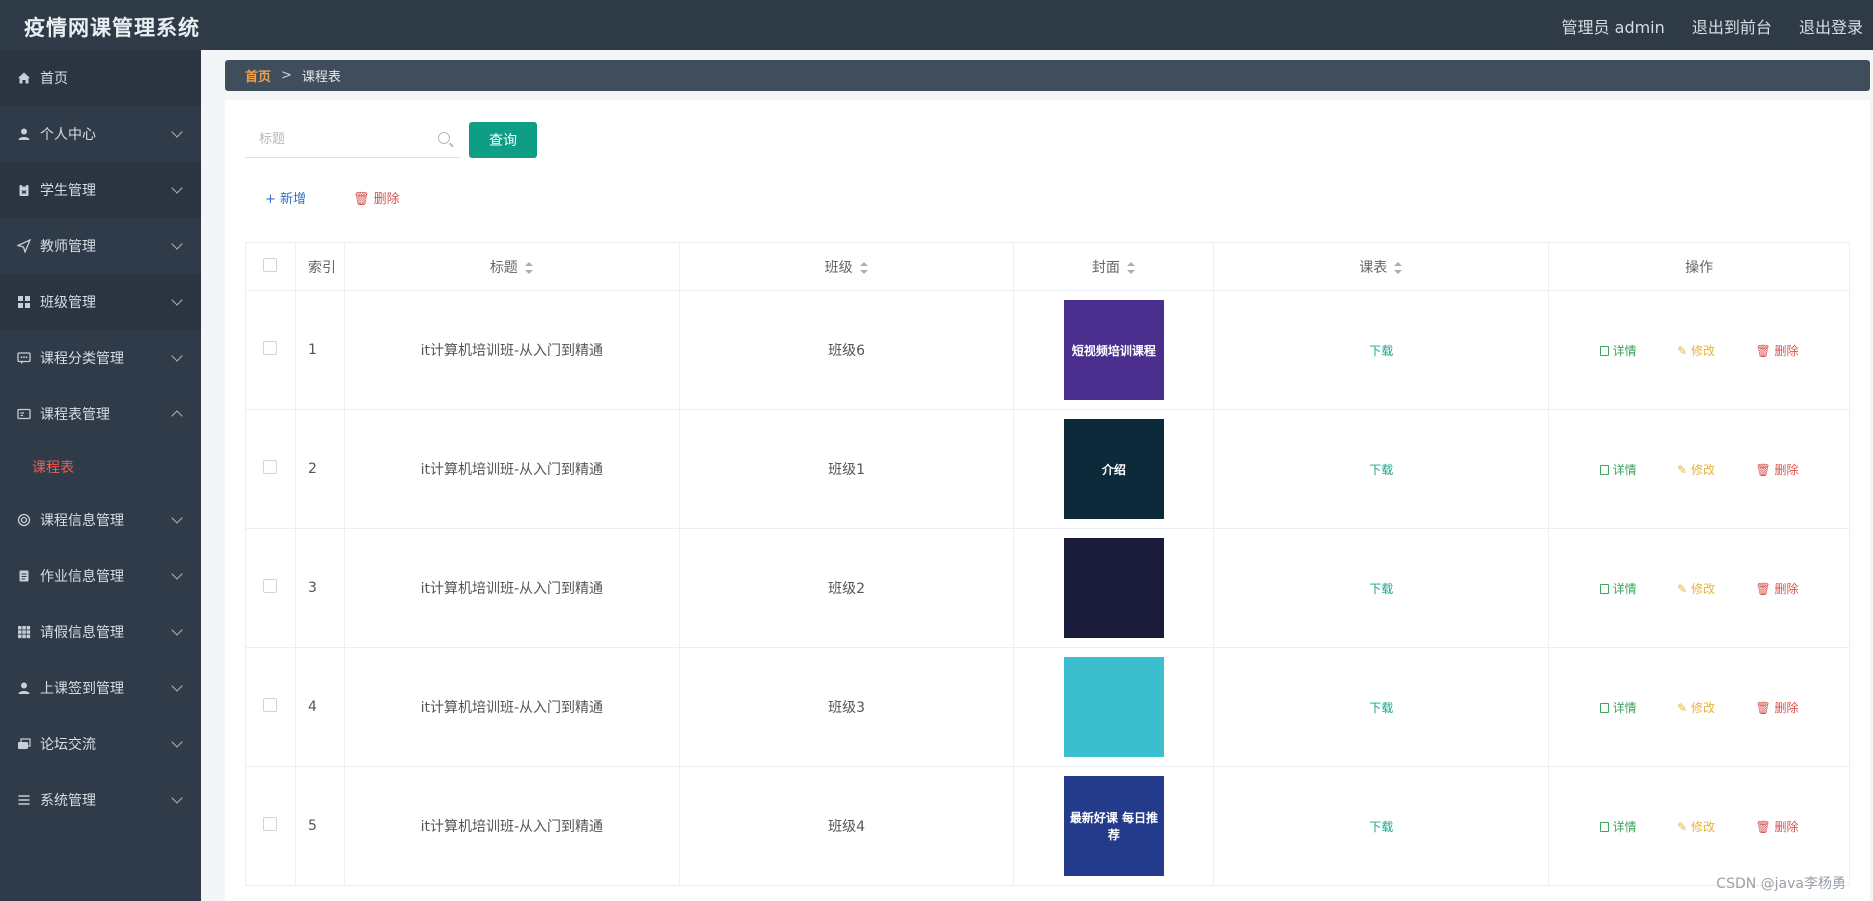 This screenshot has width=1873, height=901. I want to click on batch-delete-button: 🗑 删除, so click(376, 197).